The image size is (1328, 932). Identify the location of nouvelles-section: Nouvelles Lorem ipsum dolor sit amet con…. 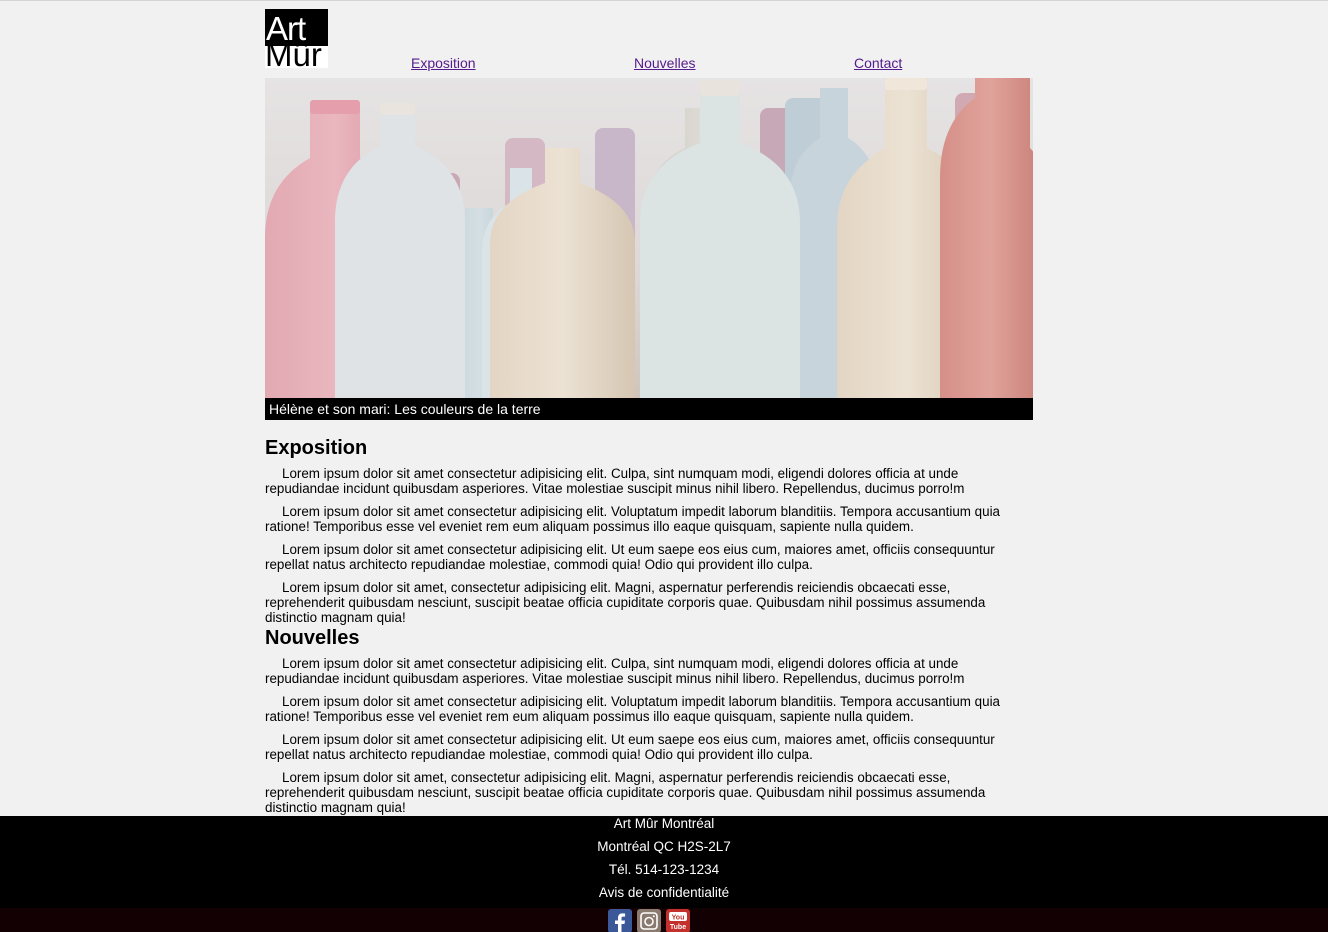
(649, 725).